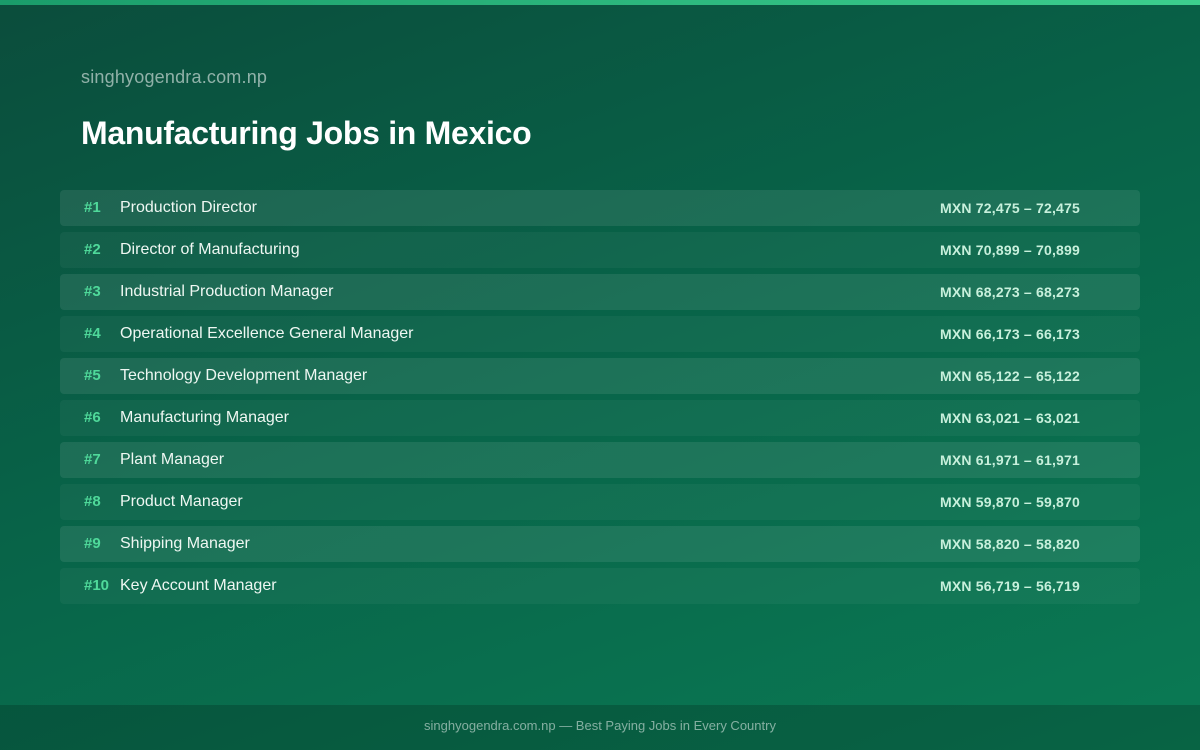  Describe the element at coordinates (174, 77) in the screenshot. I see `site-name: singhyogendra.com.np` at that location.